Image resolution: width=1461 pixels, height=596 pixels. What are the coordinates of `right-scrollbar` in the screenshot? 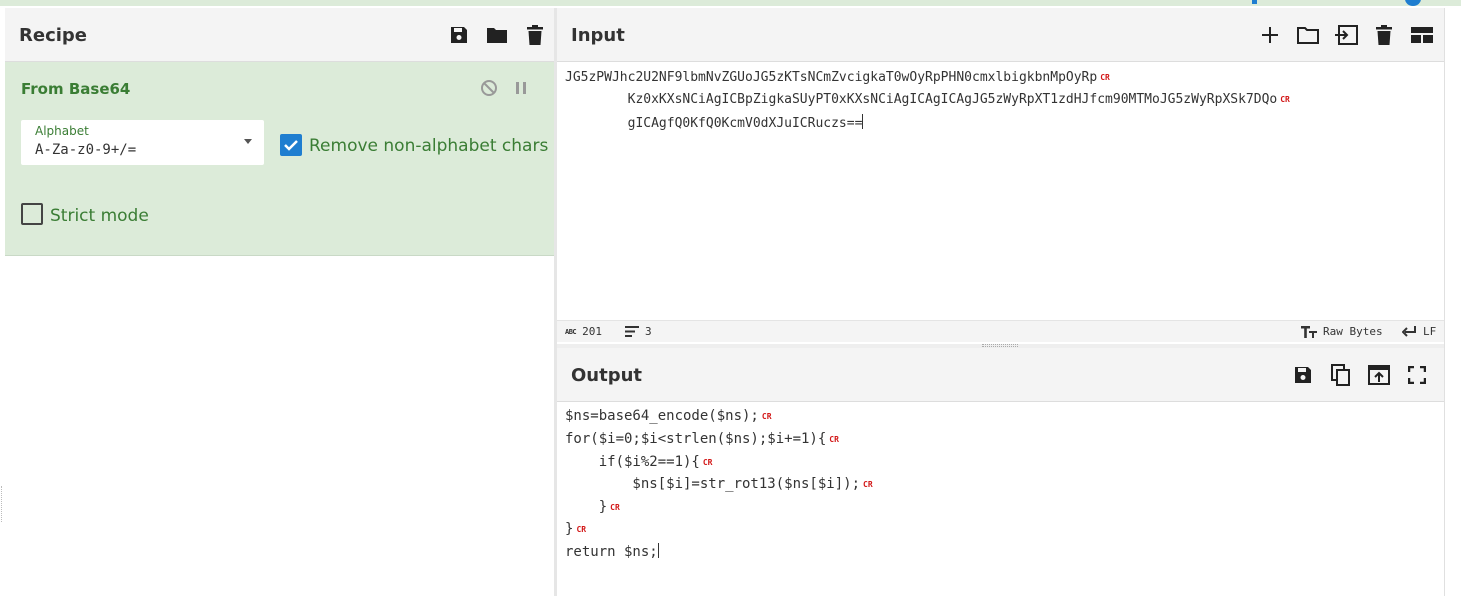 It's located at (1452, 302).